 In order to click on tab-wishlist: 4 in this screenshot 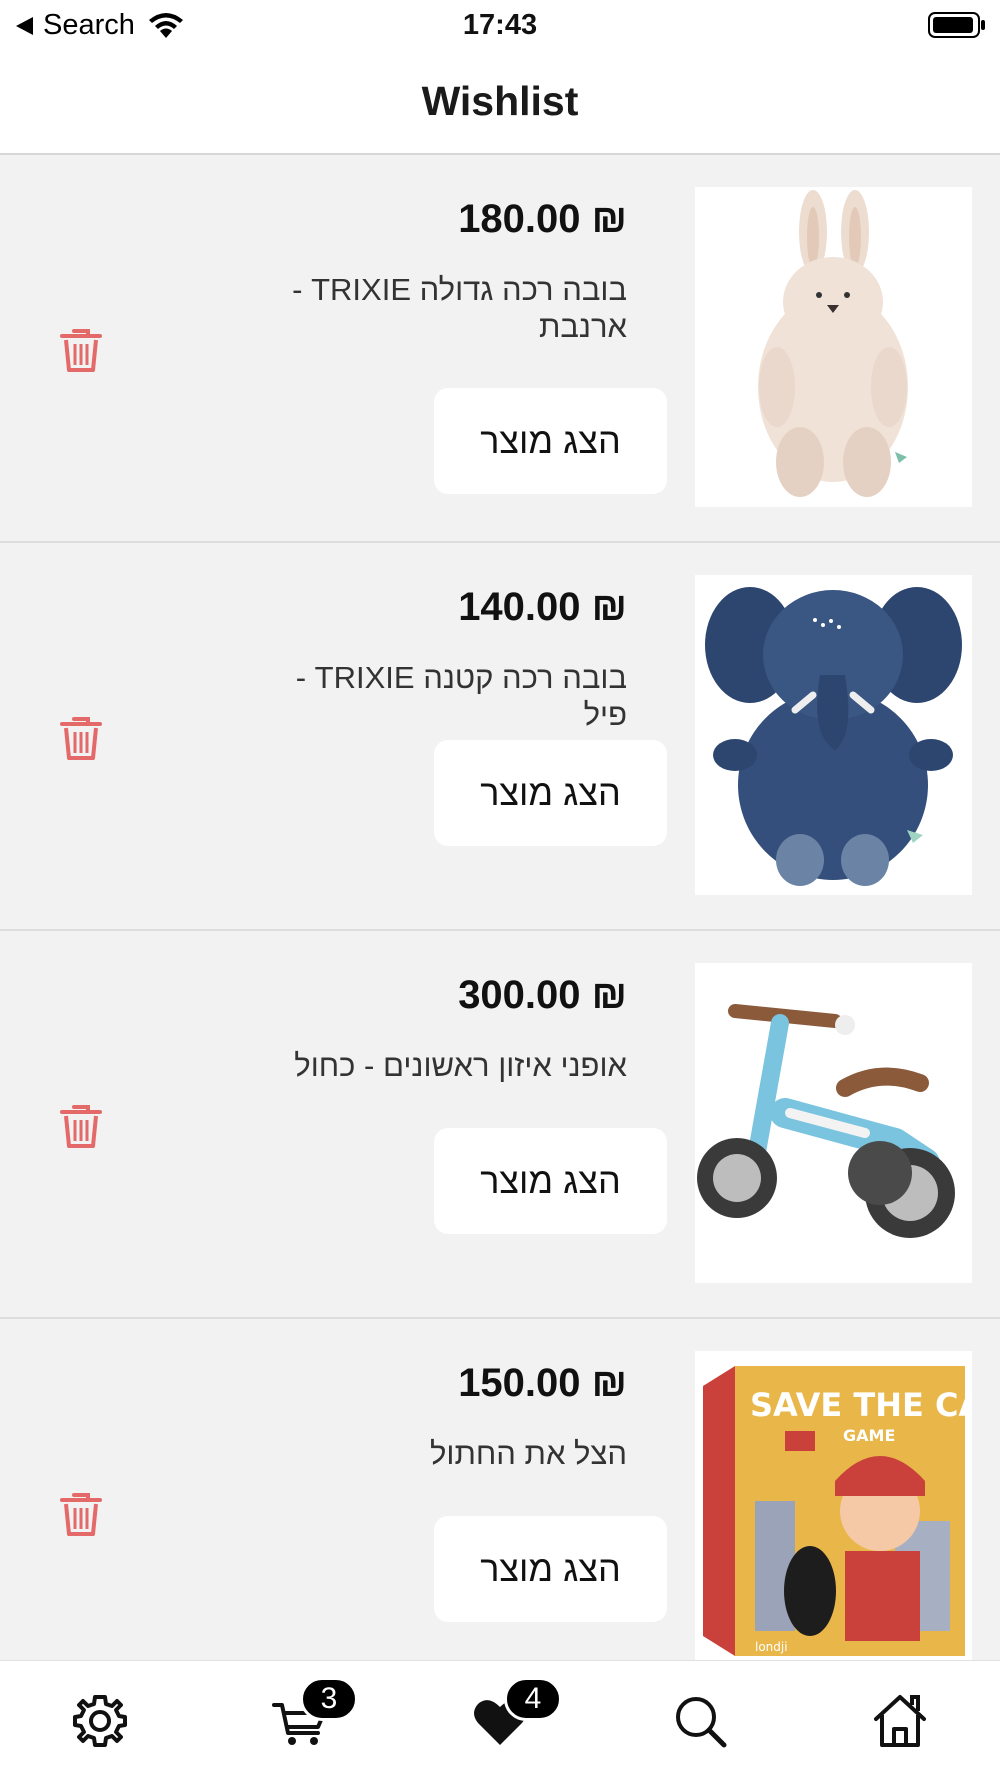, I will do `click(516, 1714)`.